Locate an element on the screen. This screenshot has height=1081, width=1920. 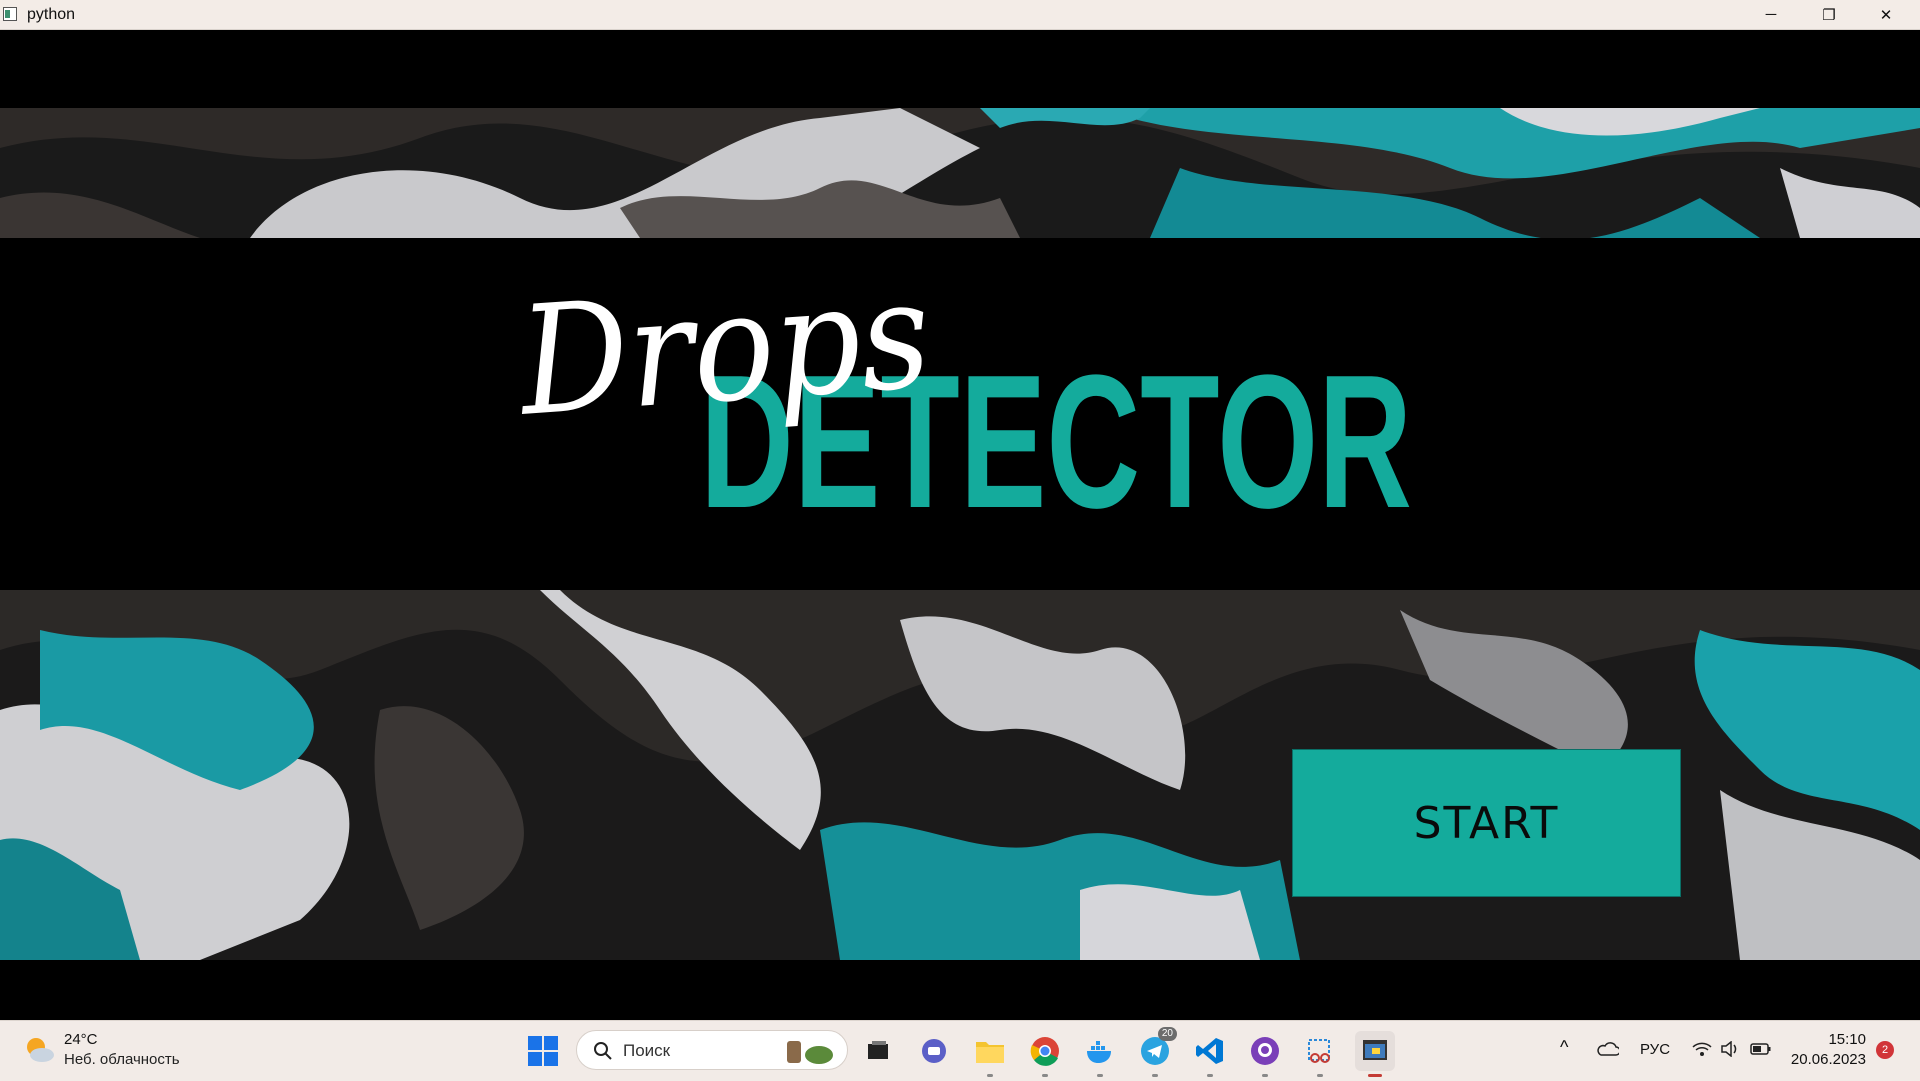
clock-date: 20.06.2023 is located at coordinates (1828, 1059).